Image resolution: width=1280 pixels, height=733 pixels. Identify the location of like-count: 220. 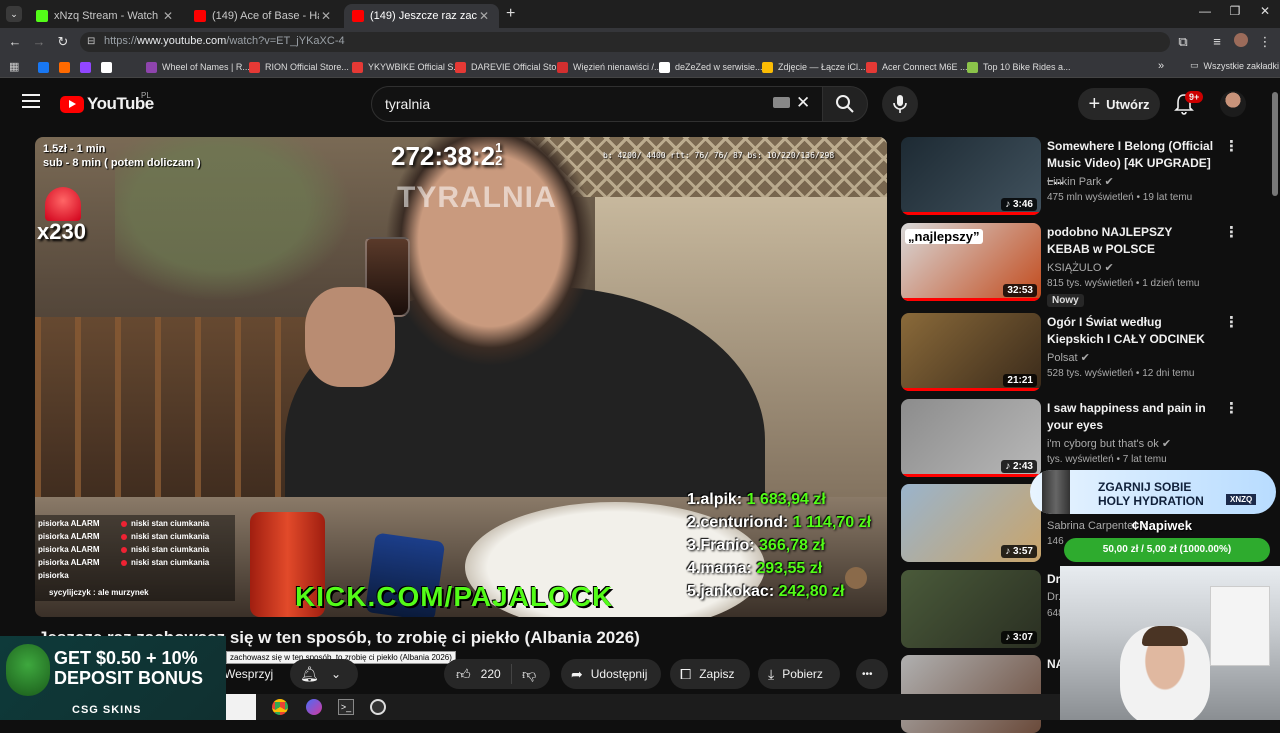
(490, 674).